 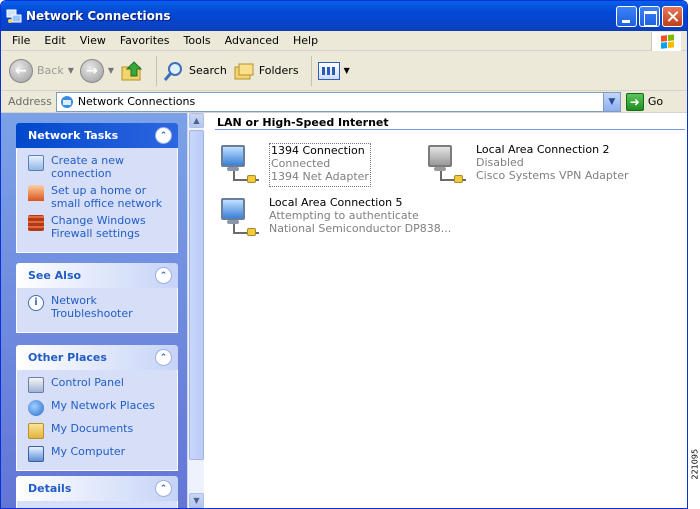 I want to click on address-dropdown-button: ▼, so click(x=611, y=101).